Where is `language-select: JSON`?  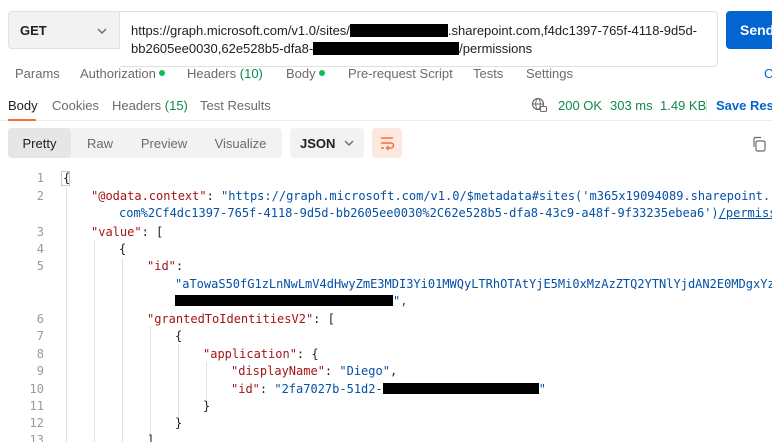 language-select: JSON is located at coordinates (327, 143).